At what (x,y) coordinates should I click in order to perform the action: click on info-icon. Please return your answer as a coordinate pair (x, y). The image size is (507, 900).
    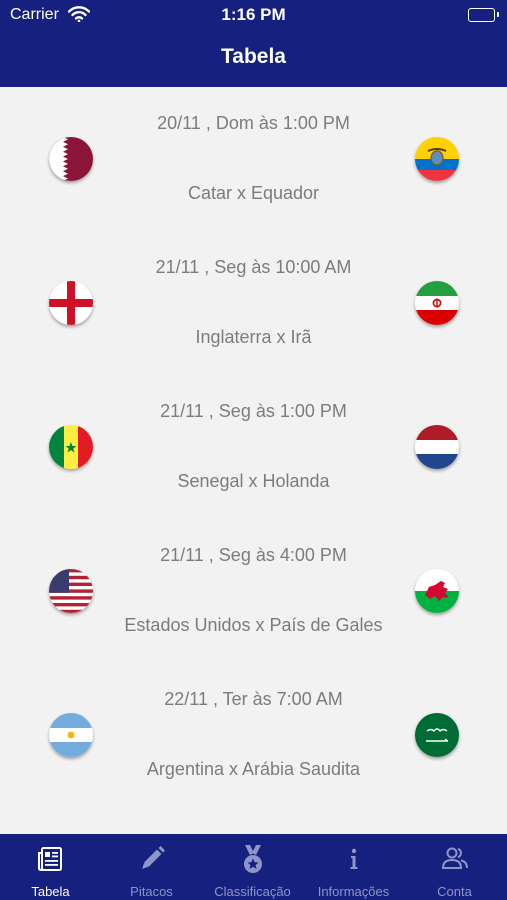
    Looking at the image, I should click on (354, 859).